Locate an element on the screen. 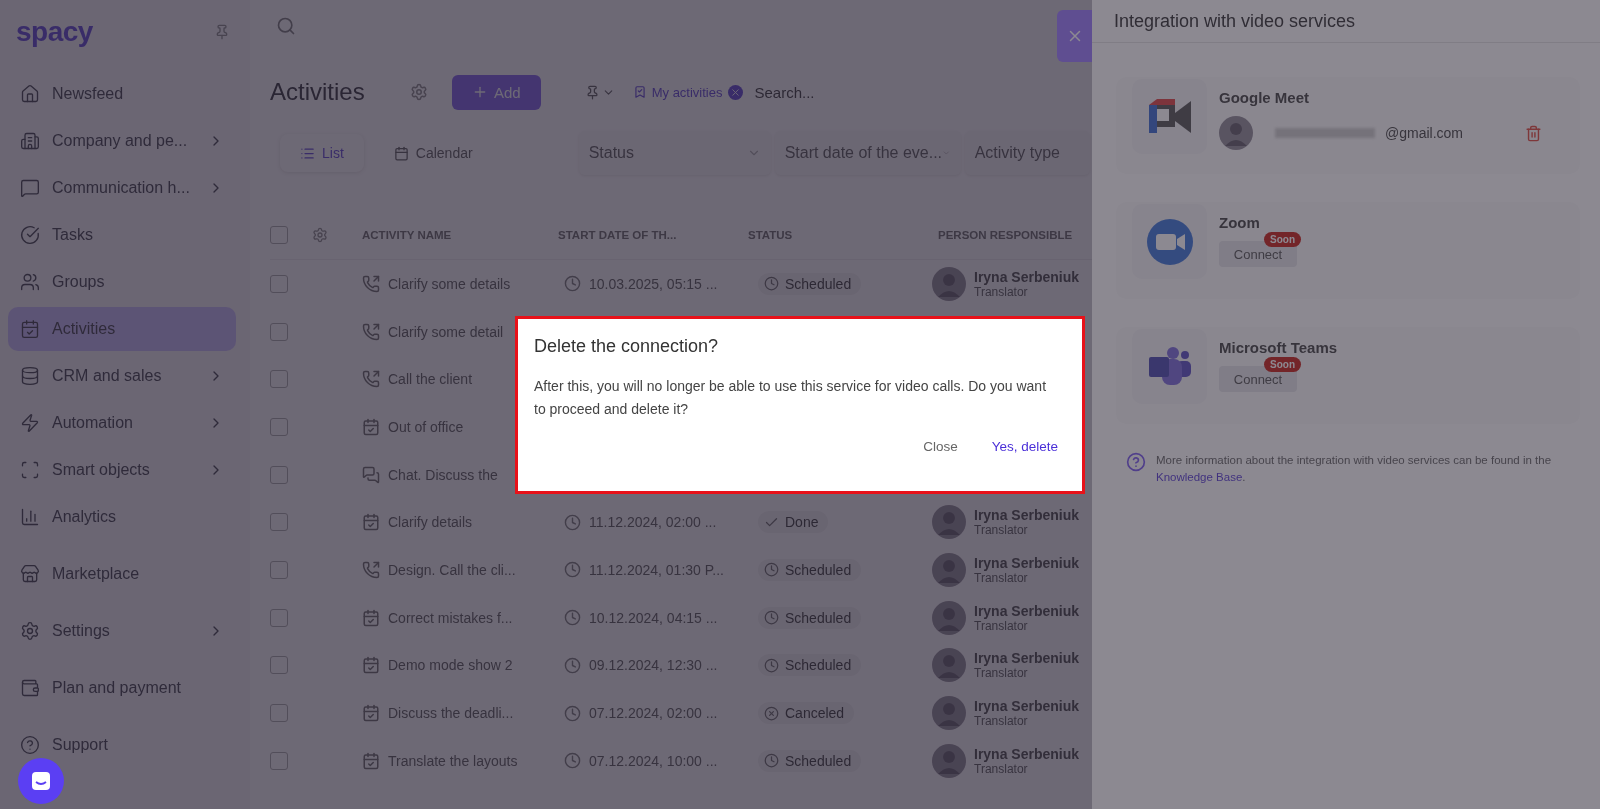 This screenshot has width=1600, height=809. account-email: @gmail.com is located at coordinates (1424, 133).